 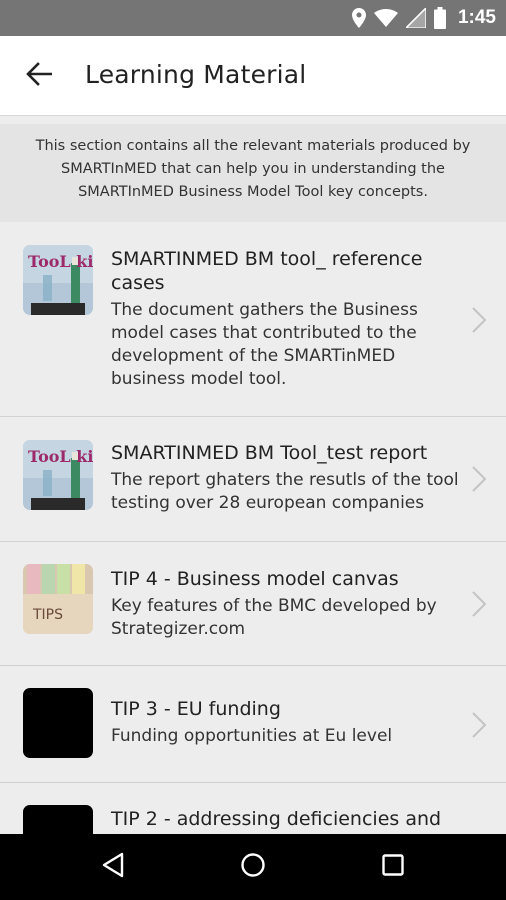 I want to click on recents-square-icon, so click(x=393, y=867).